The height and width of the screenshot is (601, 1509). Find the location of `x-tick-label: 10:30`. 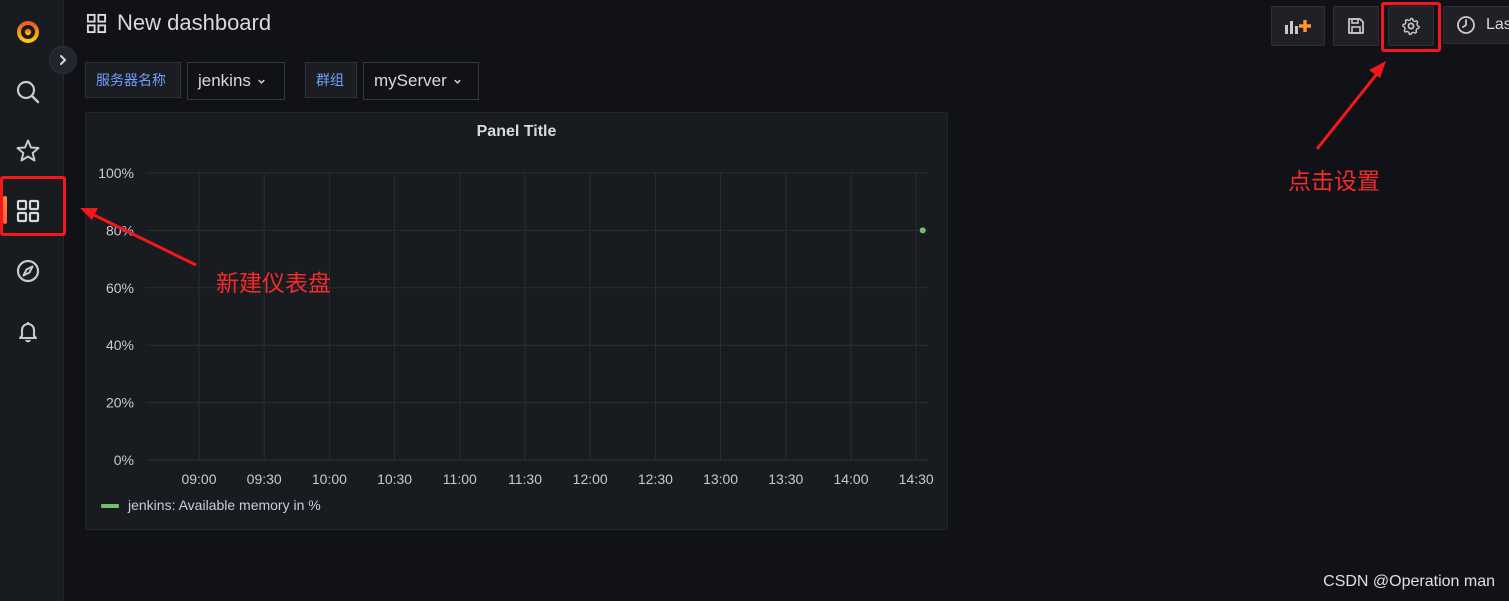

x-tick-label: 10:30 is located at coordinates (394, 479).